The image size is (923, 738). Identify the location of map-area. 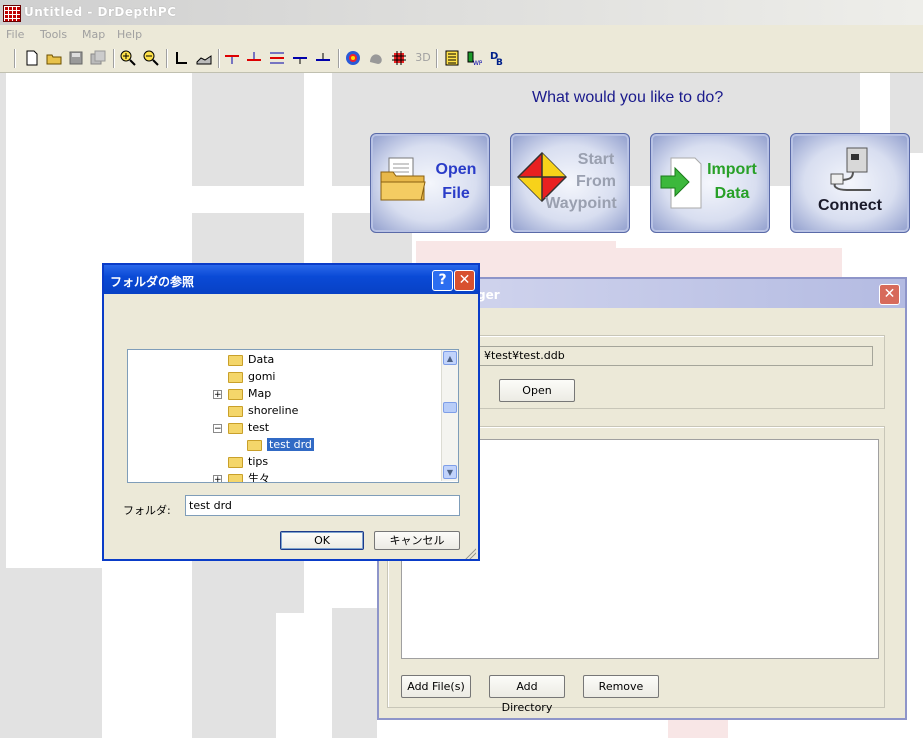
(727, 263).